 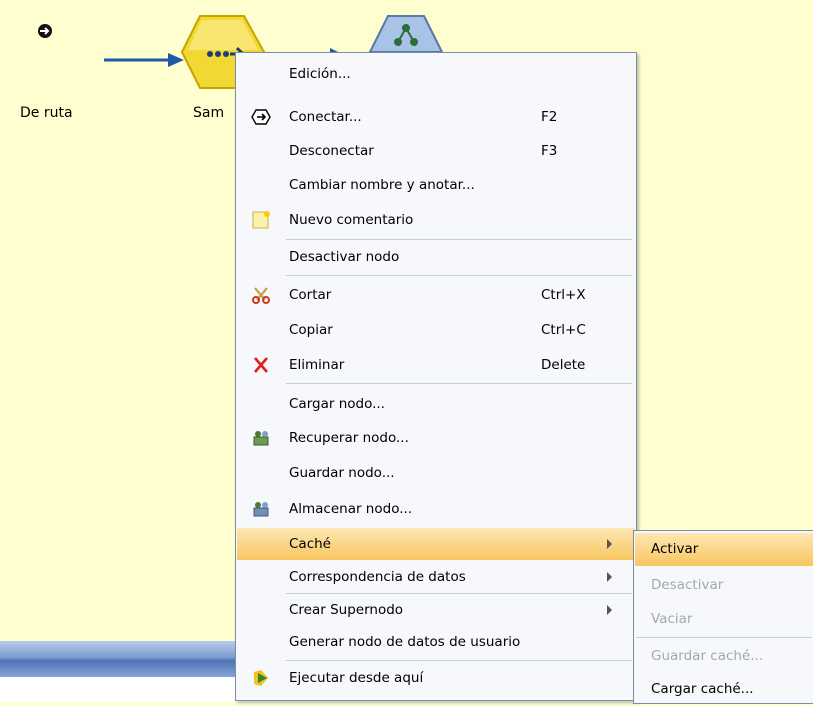 I want to click on submenu-item-label: Activar, so click(x=675, y=549).